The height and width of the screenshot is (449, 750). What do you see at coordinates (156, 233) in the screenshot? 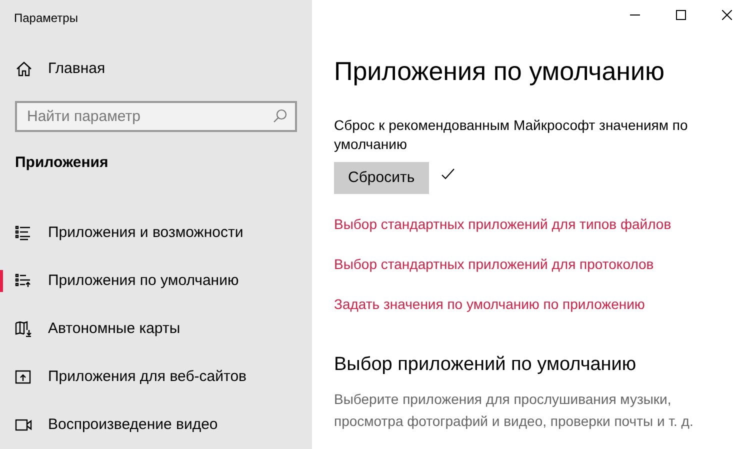
I see `nav-item: Приложения и возможности` at bounding box center [156, 233].